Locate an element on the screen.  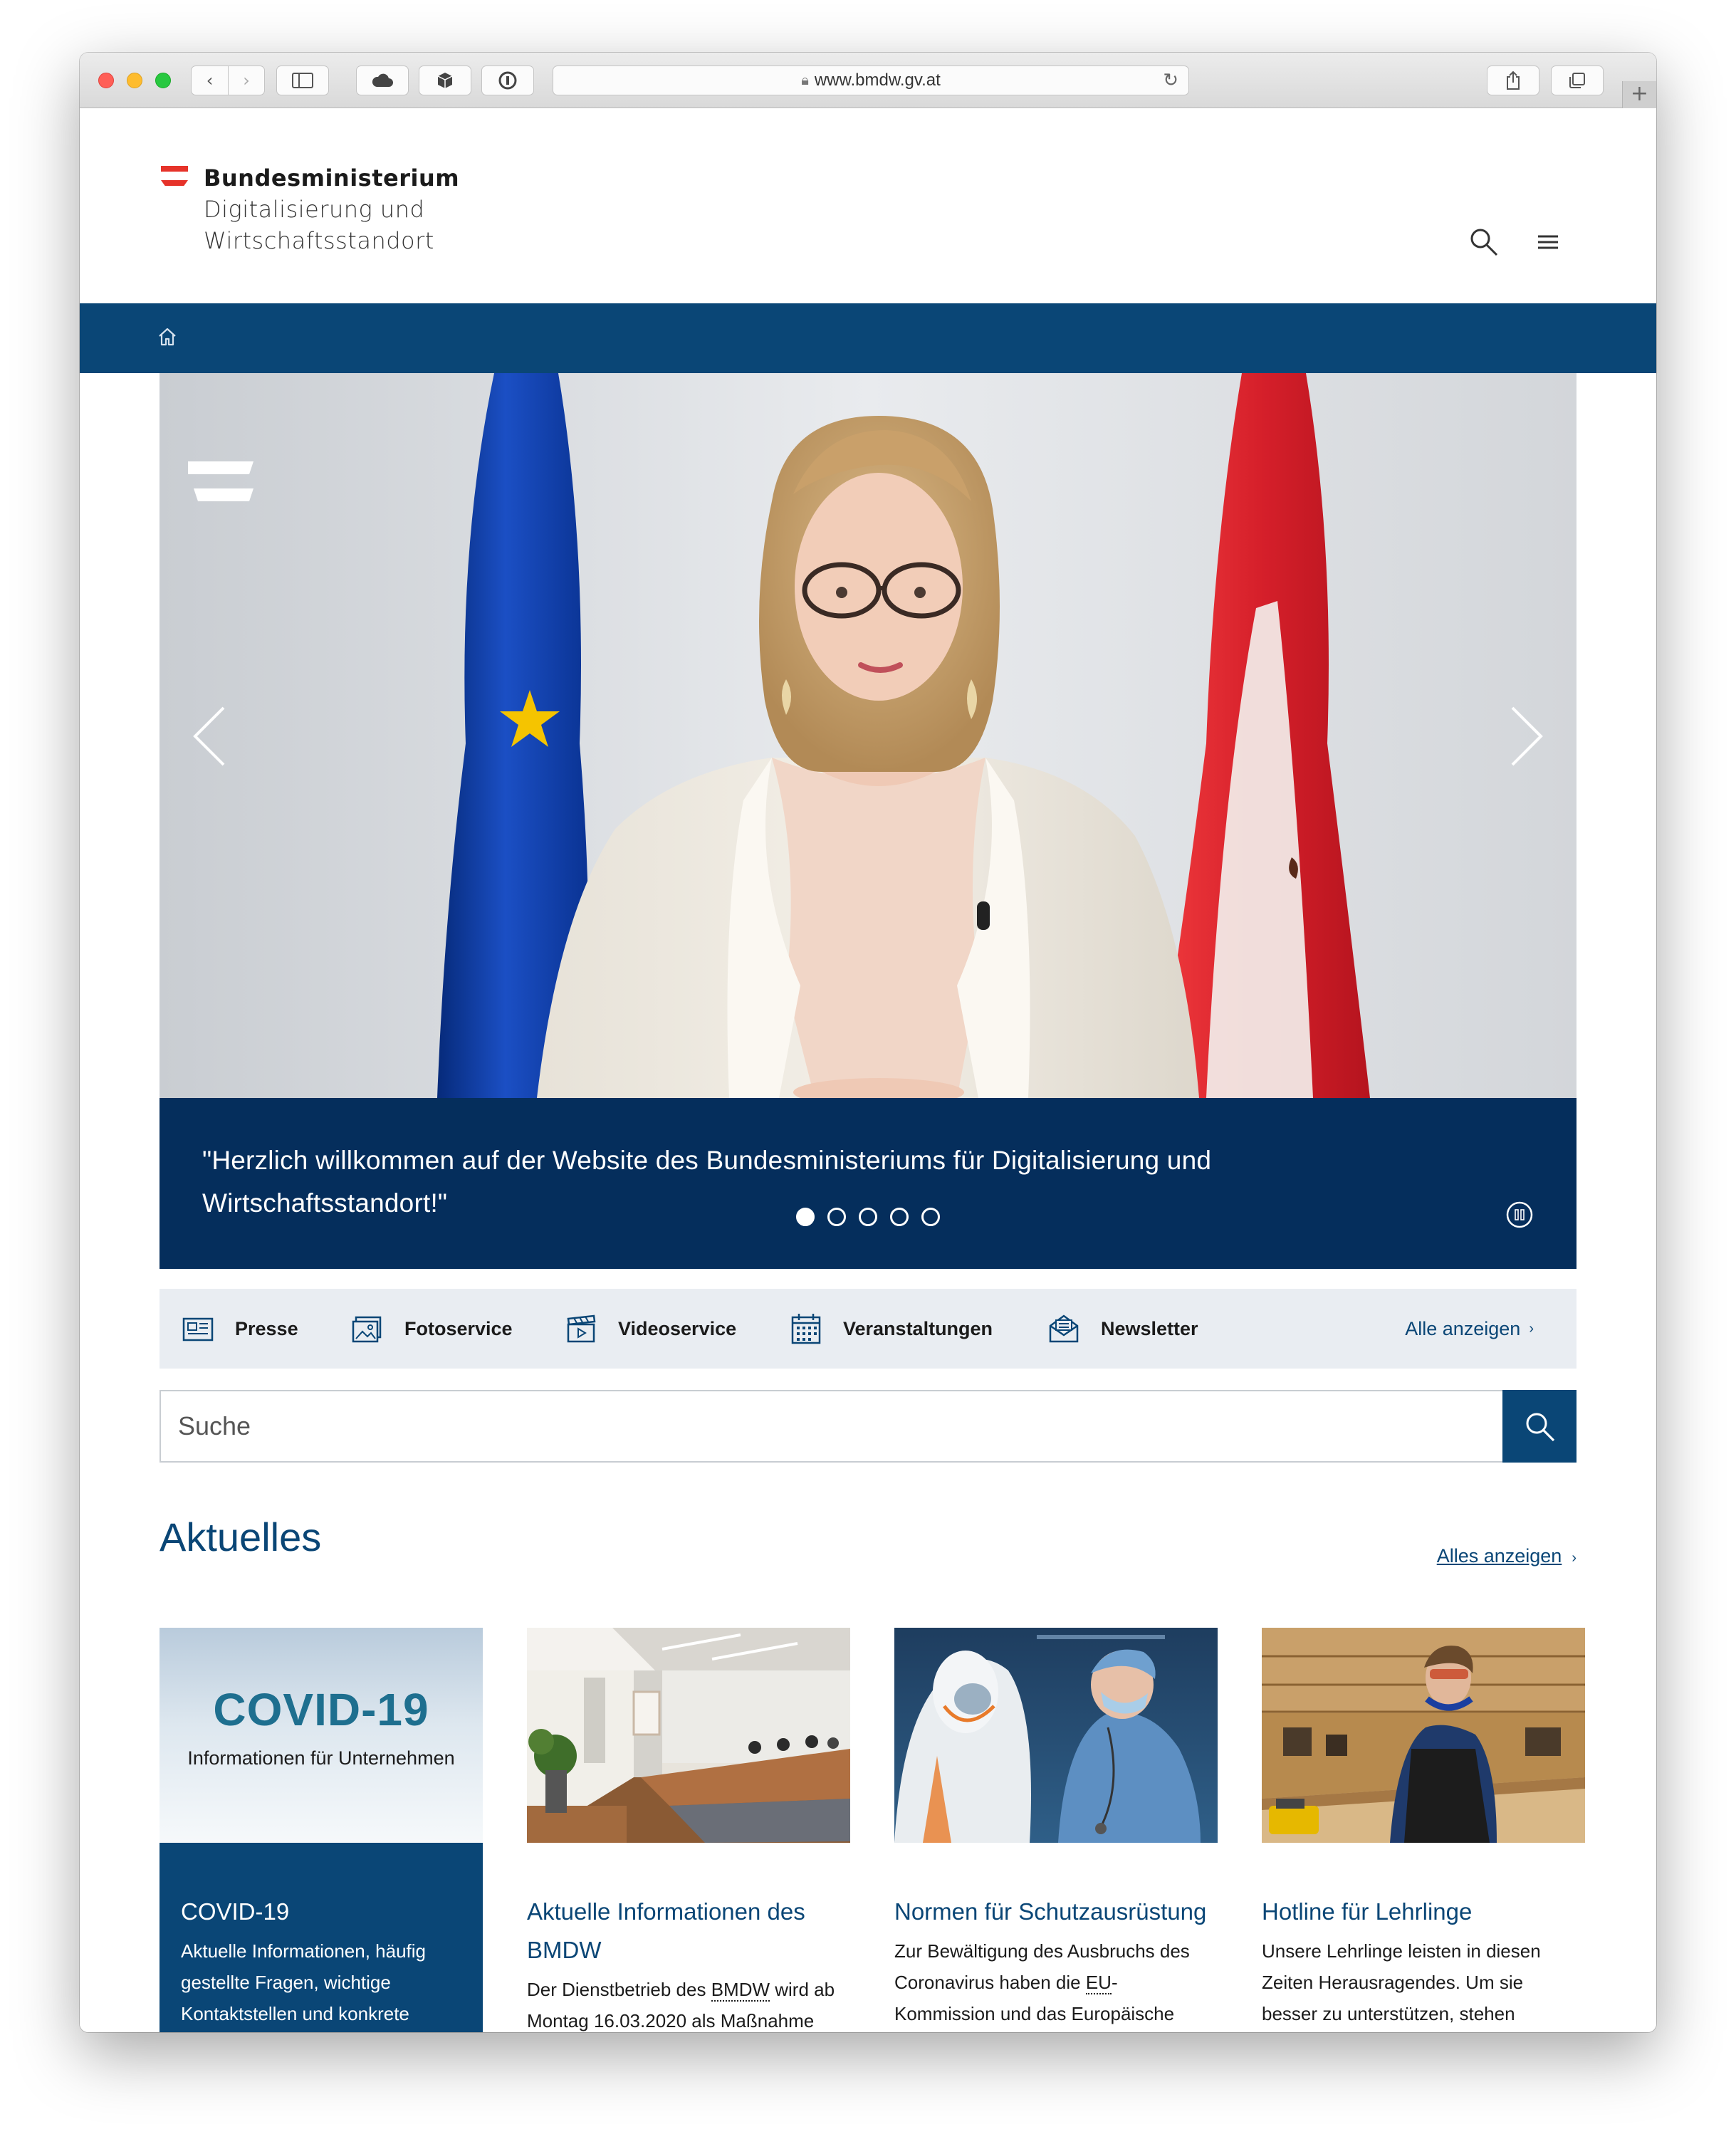
new-tab-button: + is located at coordinates (1639, 94).